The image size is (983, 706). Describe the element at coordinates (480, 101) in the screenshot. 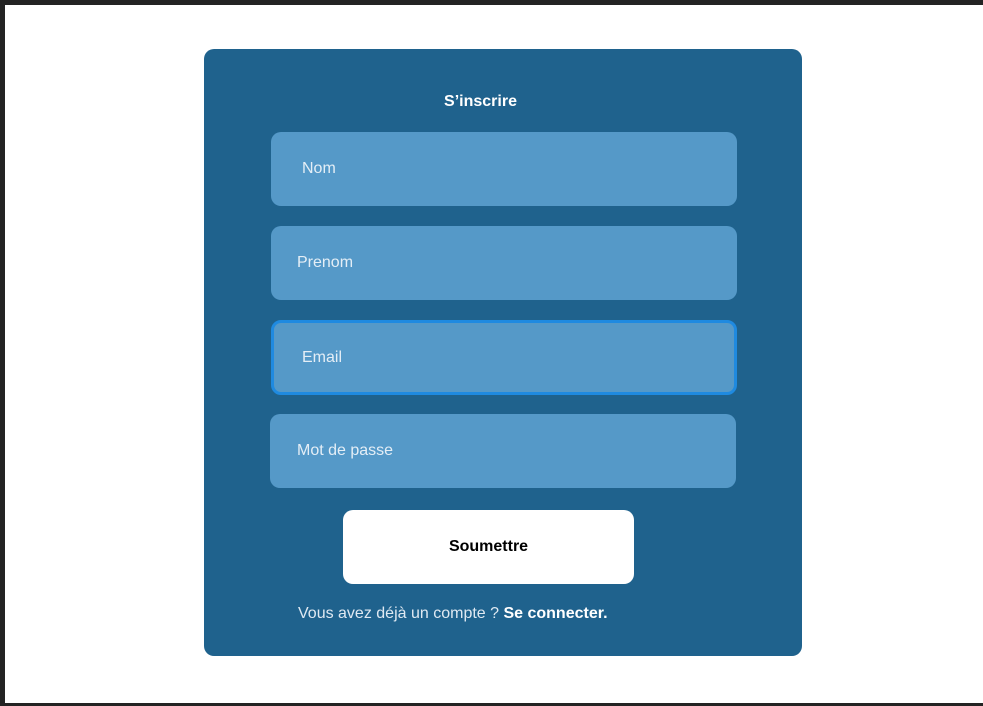

I see `form-title: S’inscrire` at that location.